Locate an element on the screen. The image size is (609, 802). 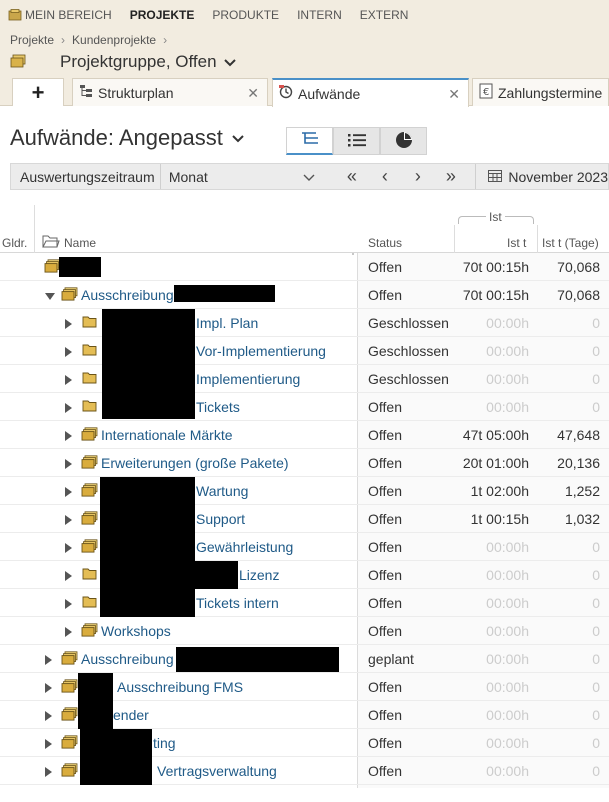
nav-extern: EXTERN is located at coordinates (384, 15).